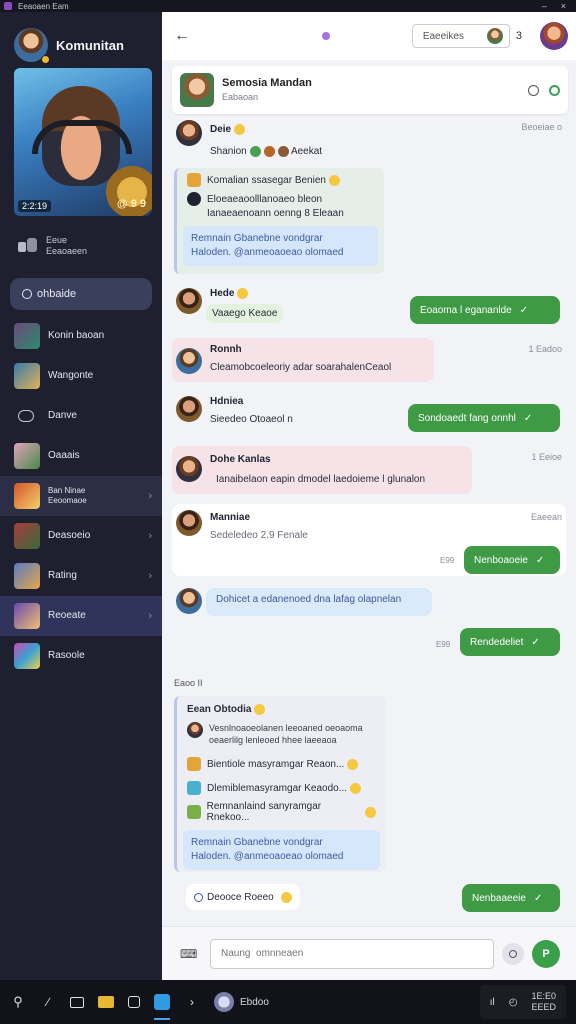 The image size is (576, 1024). I want to click on status-badge, so click(45, 59).